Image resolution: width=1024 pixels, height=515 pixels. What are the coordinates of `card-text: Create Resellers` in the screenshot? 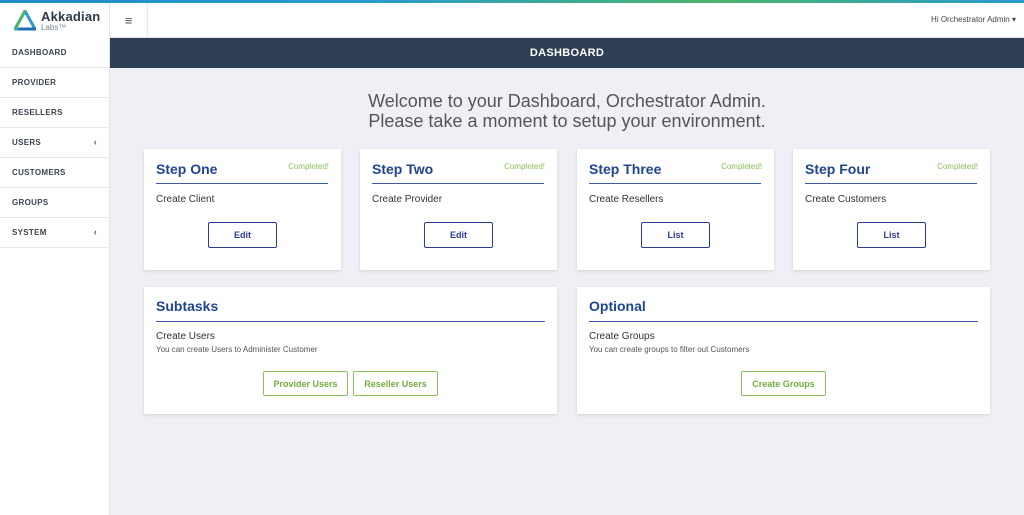 It's located at (626, 199).